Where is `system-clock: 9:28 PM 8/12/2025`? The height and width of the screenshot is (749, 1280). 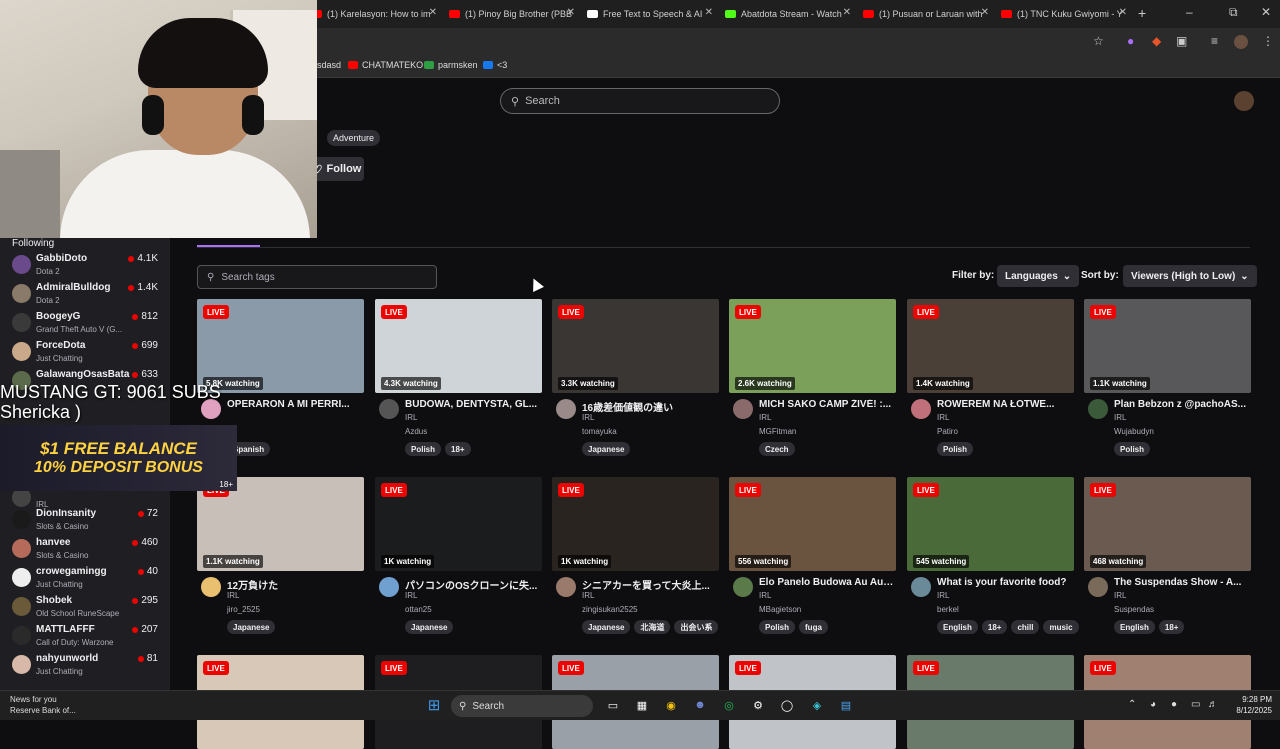
system-clock: 9:28 PM 8/12/2025 is located at coordinates (1247, 705).